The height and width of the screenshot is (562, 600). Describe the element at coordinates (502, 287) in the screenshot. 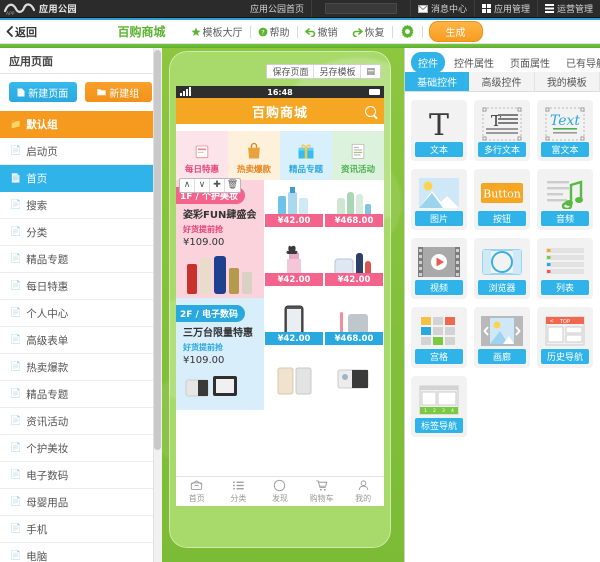

I see `widget-label: 浏览器` at that location.